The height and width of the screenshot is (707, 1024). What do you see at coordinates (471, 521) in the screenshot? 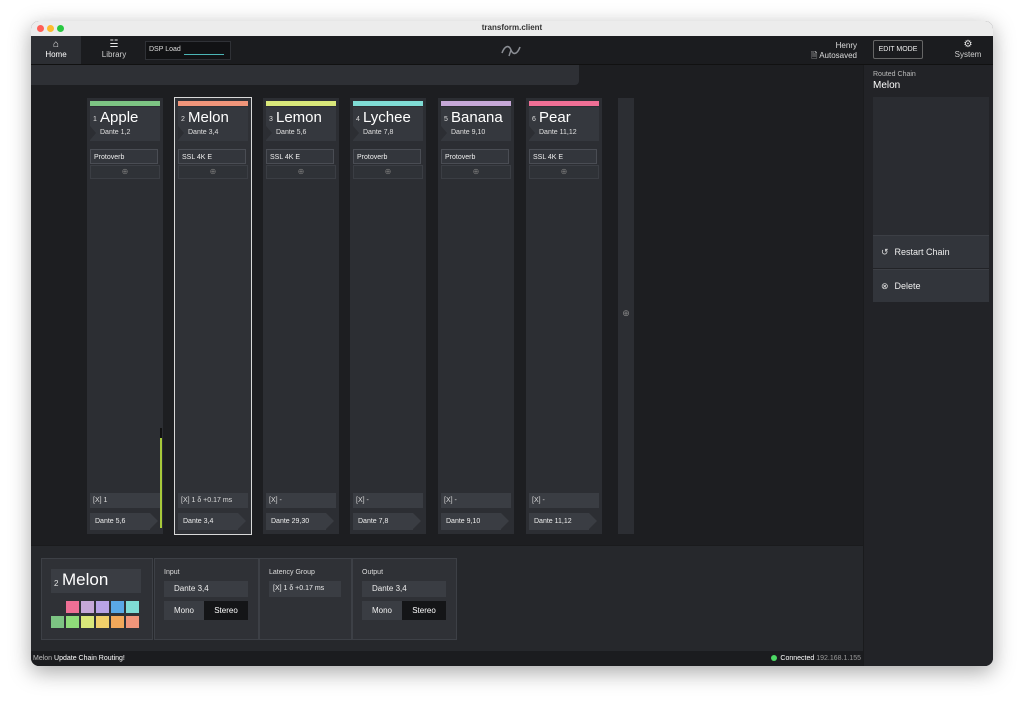
I see `chain-output: Dante 9,10` at bounding box center [471, 521].